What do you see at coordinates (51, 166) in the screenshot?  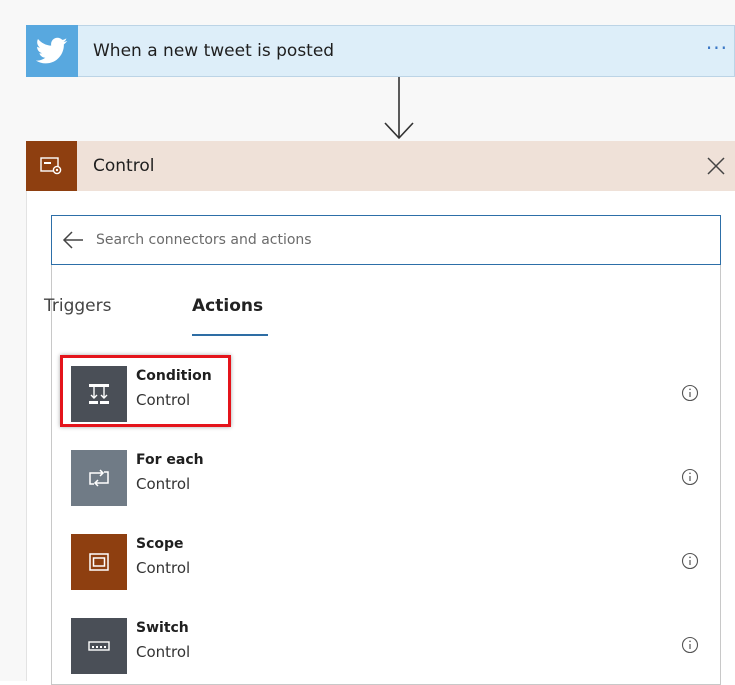 I see `control-icon` at bounding box center [51, 166].